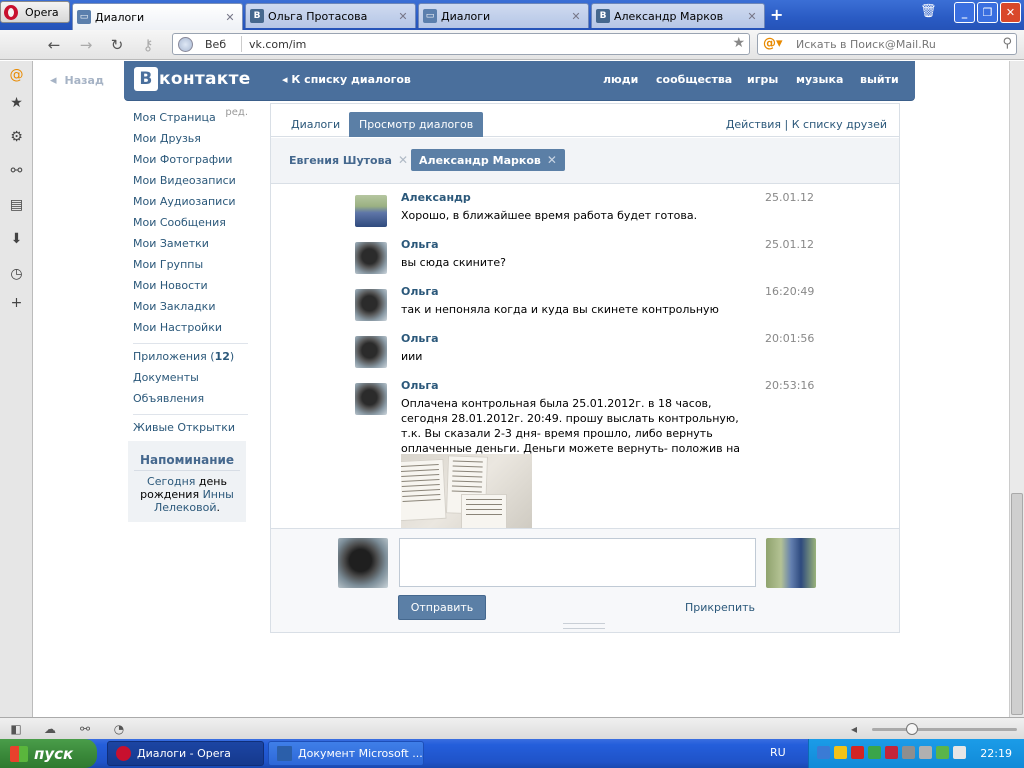  I want to click on to-friends-link: К списку друзей, so click(839, 124).